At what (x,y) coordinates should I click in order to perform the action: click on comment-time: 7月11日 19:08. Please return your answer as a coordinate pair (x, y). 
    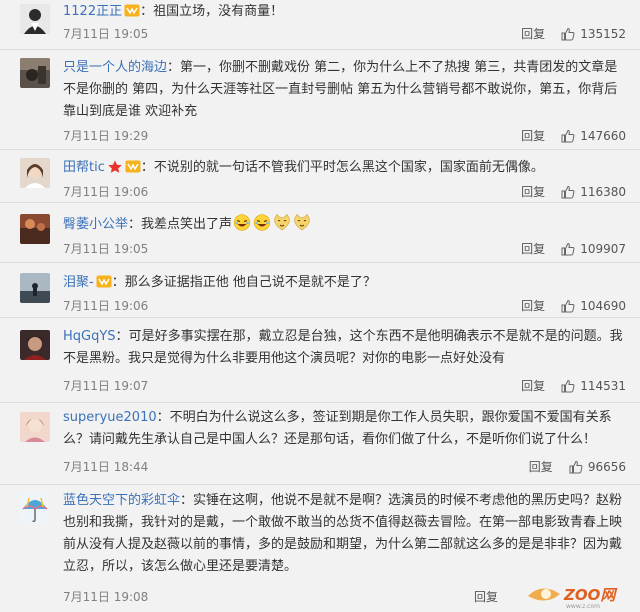
    Looking at the image, I should click on (106, 597).